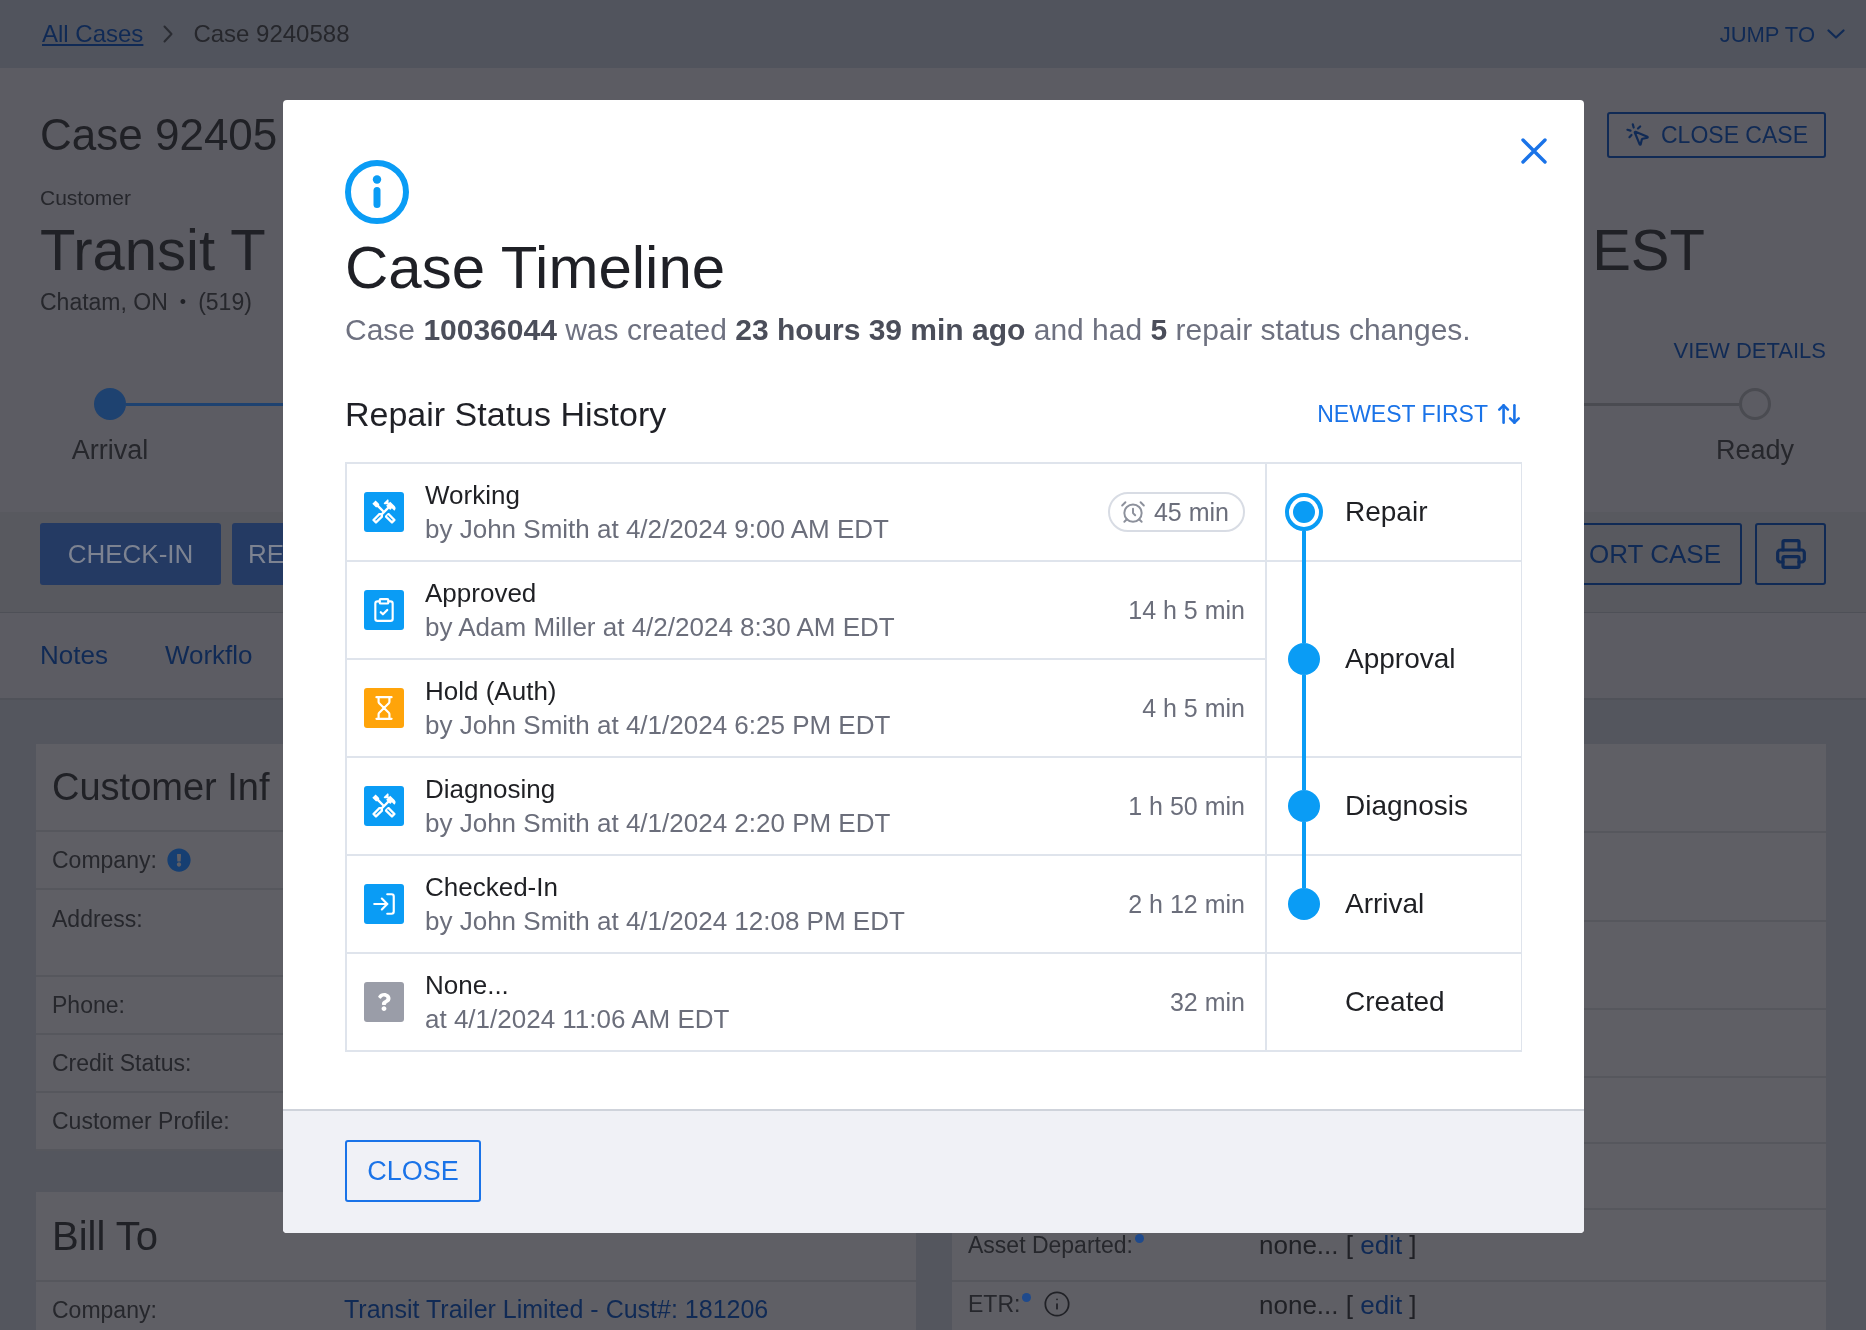  What do you see at coordinates (1186, 806) in the screenshot?
I see `duration-text: 1 h 50 min` at bounding box center [1186, 806].